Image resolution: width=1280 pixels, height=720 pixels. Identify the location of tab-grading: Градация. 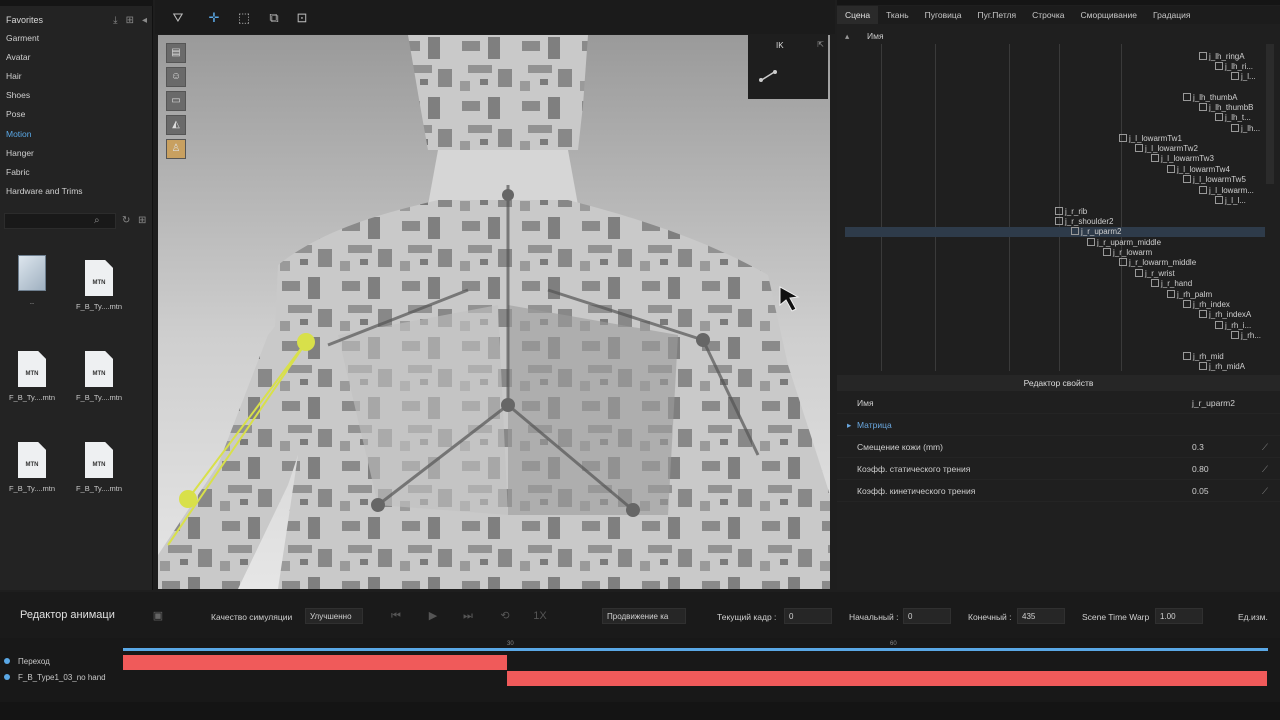
(1172, 15).